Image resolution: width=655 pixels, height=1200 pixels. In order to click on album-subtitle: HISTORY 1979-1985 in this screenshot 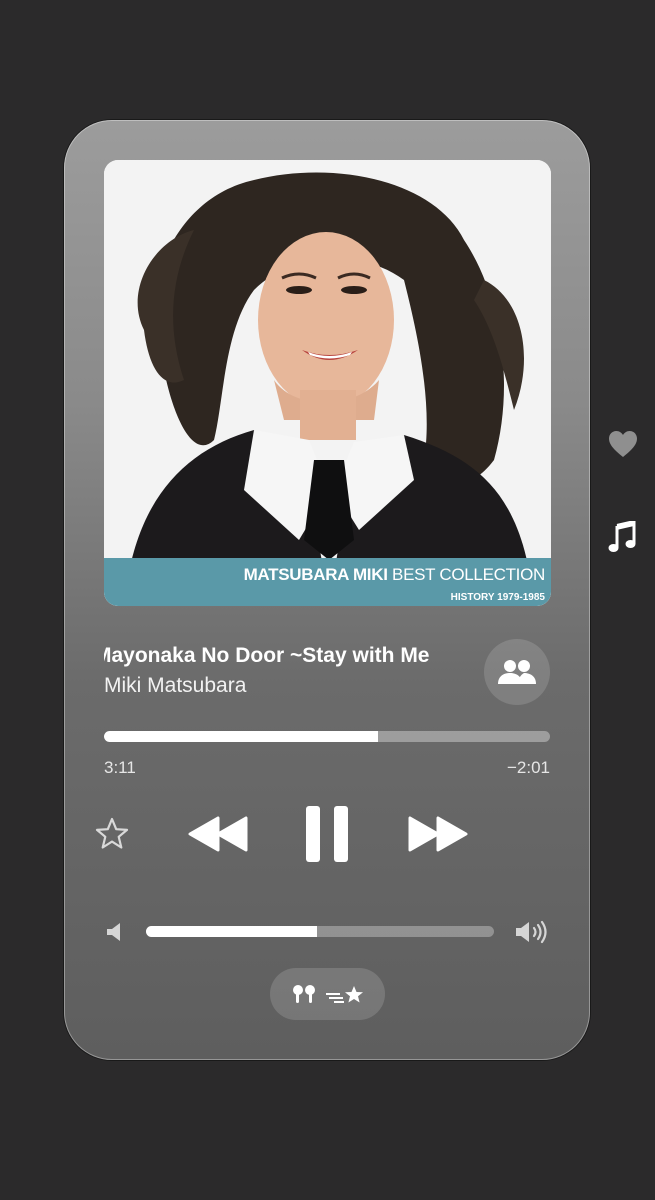, I will do `click(497, 597)`.